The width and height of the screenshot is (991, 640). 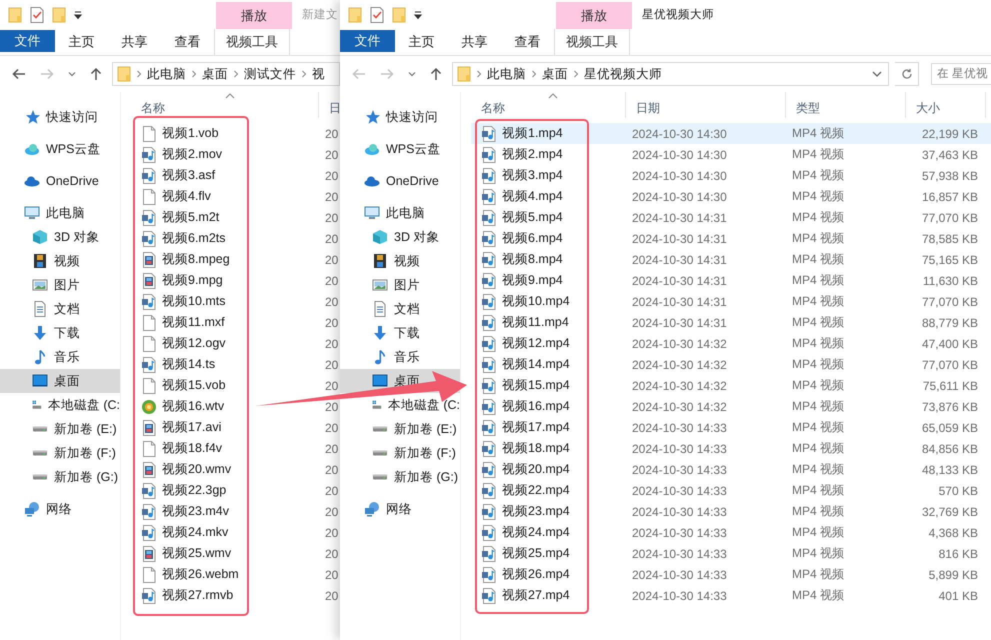 I want to click on file-row: 视频12.mp4 2024-10-30 14:32 MP4 视频 47,400 KB, so click(x=731, y=343).